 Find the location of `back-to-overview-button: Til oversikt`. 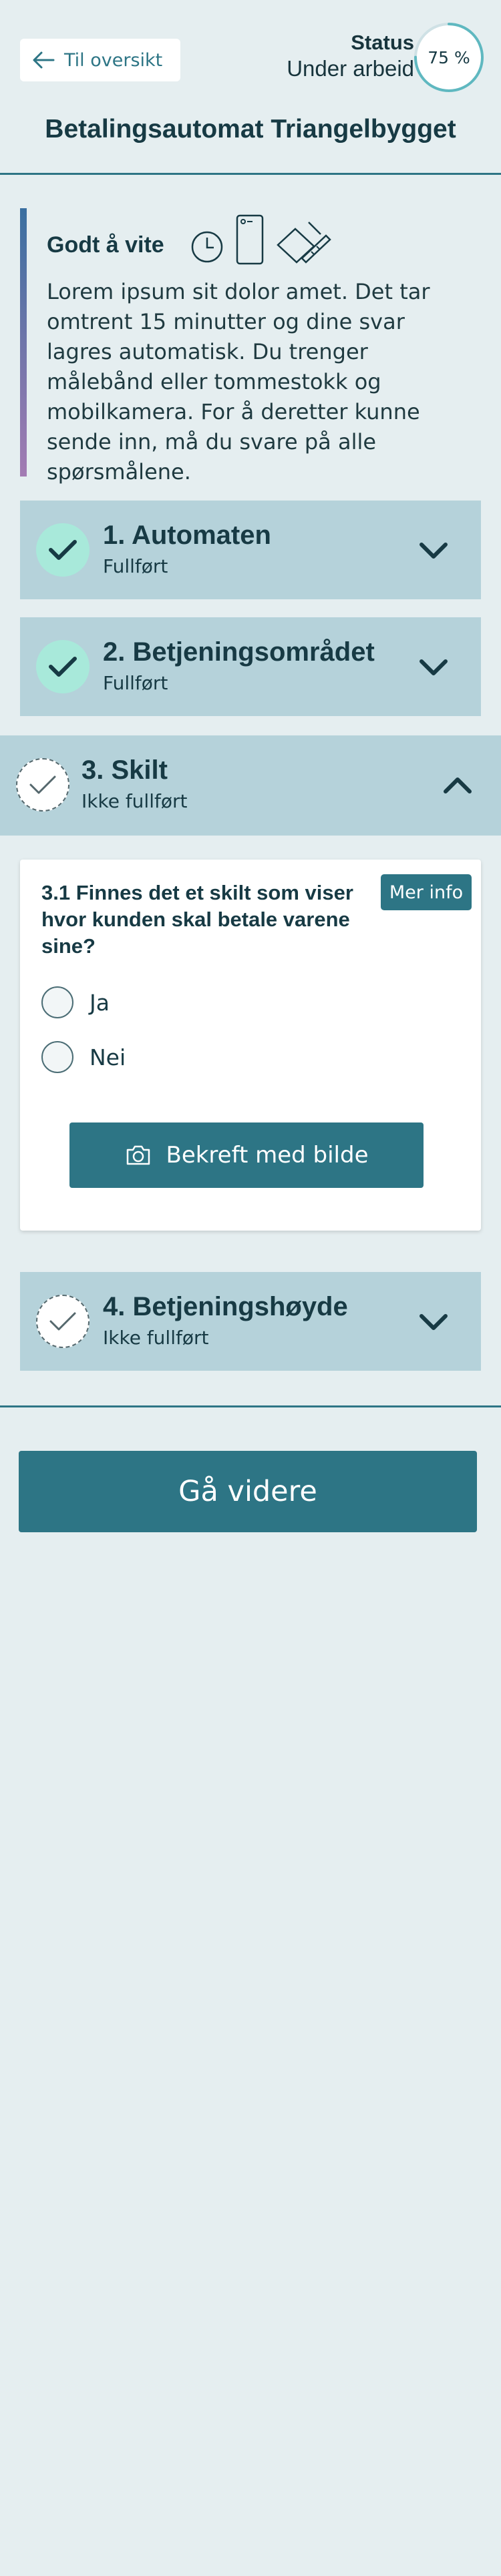

back-to-overview-button: Til oversikt is located at coordinates (100, 60).